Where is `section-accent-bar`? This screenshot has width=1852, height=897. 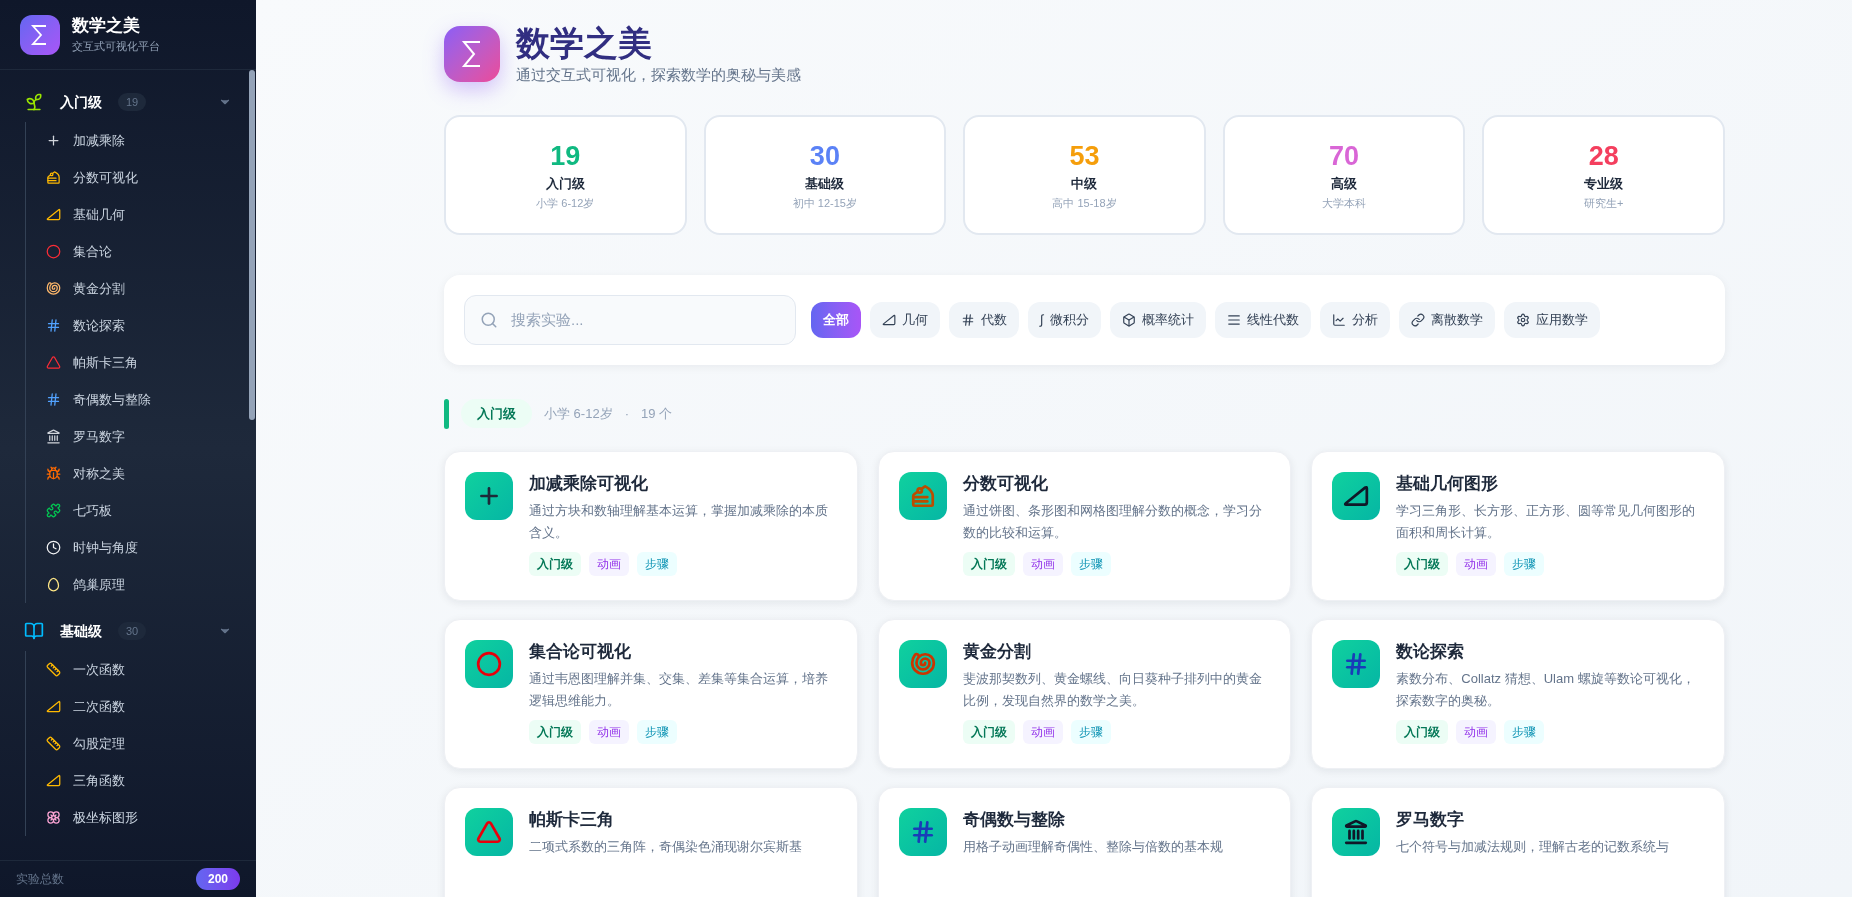
section-accent-bar is located at coordinates (446, 413).